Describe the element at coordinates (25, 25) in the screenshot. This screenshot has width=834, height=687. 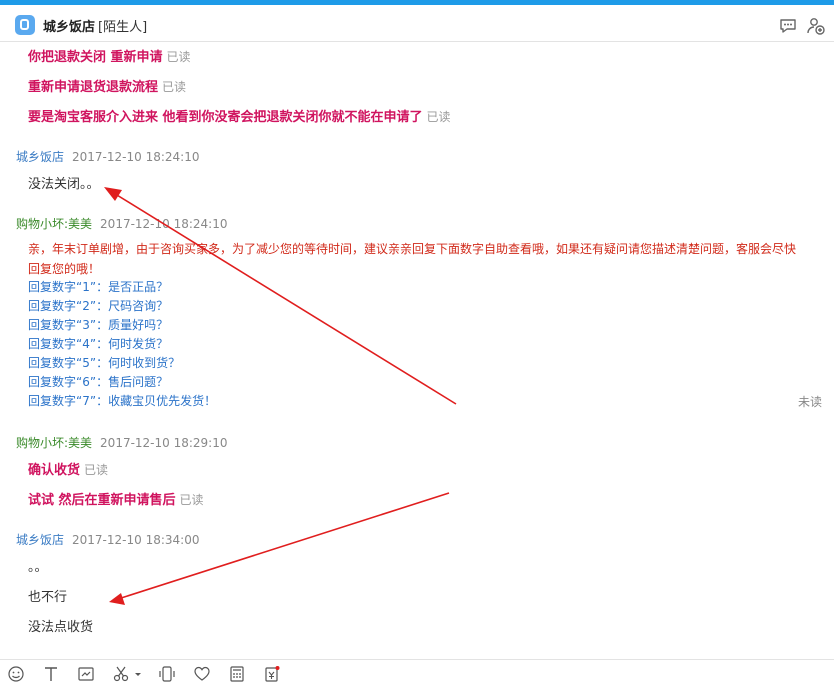
I see `contact-avatar-icon` at that location.